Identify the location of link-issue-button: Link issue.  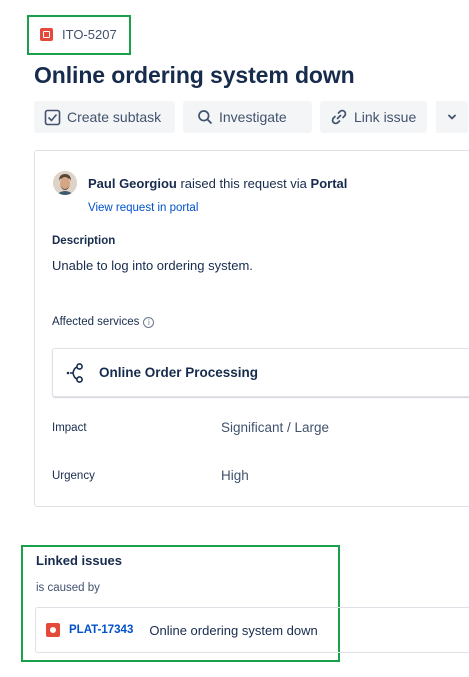
(373, 117).